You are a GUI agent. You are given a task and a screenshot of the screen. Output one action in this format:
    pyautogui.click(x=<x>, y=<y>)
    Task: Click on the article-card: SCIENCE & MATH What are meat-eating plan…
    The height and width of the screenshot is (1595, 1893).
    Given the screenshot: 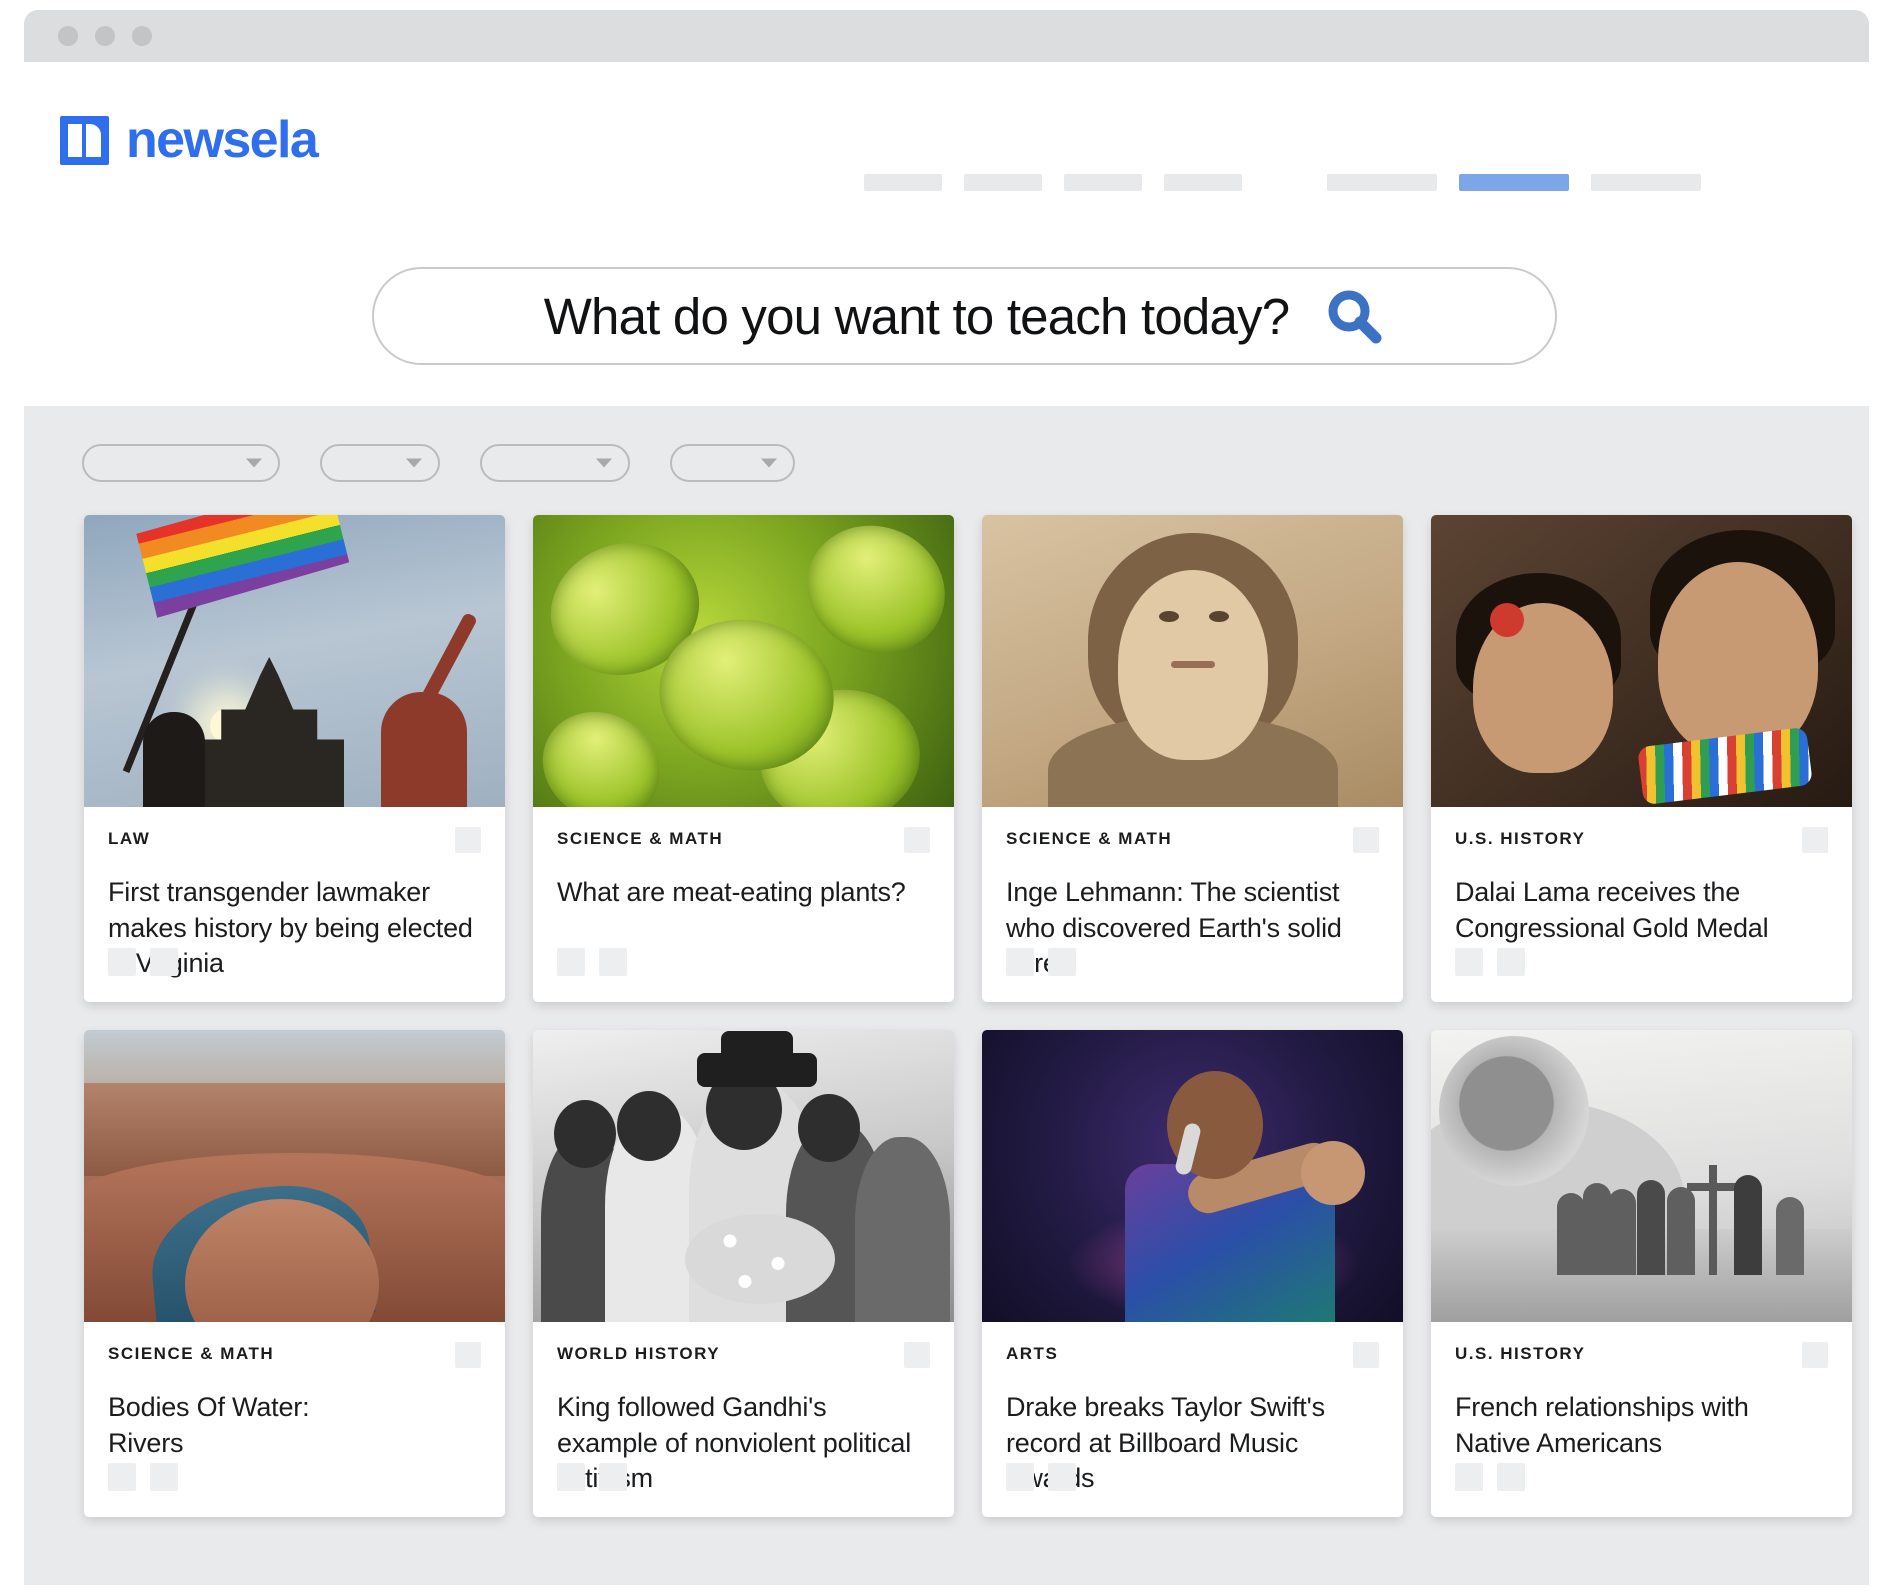 What is the action you would take?
    pyautogui.click(x=743, y=758)
    